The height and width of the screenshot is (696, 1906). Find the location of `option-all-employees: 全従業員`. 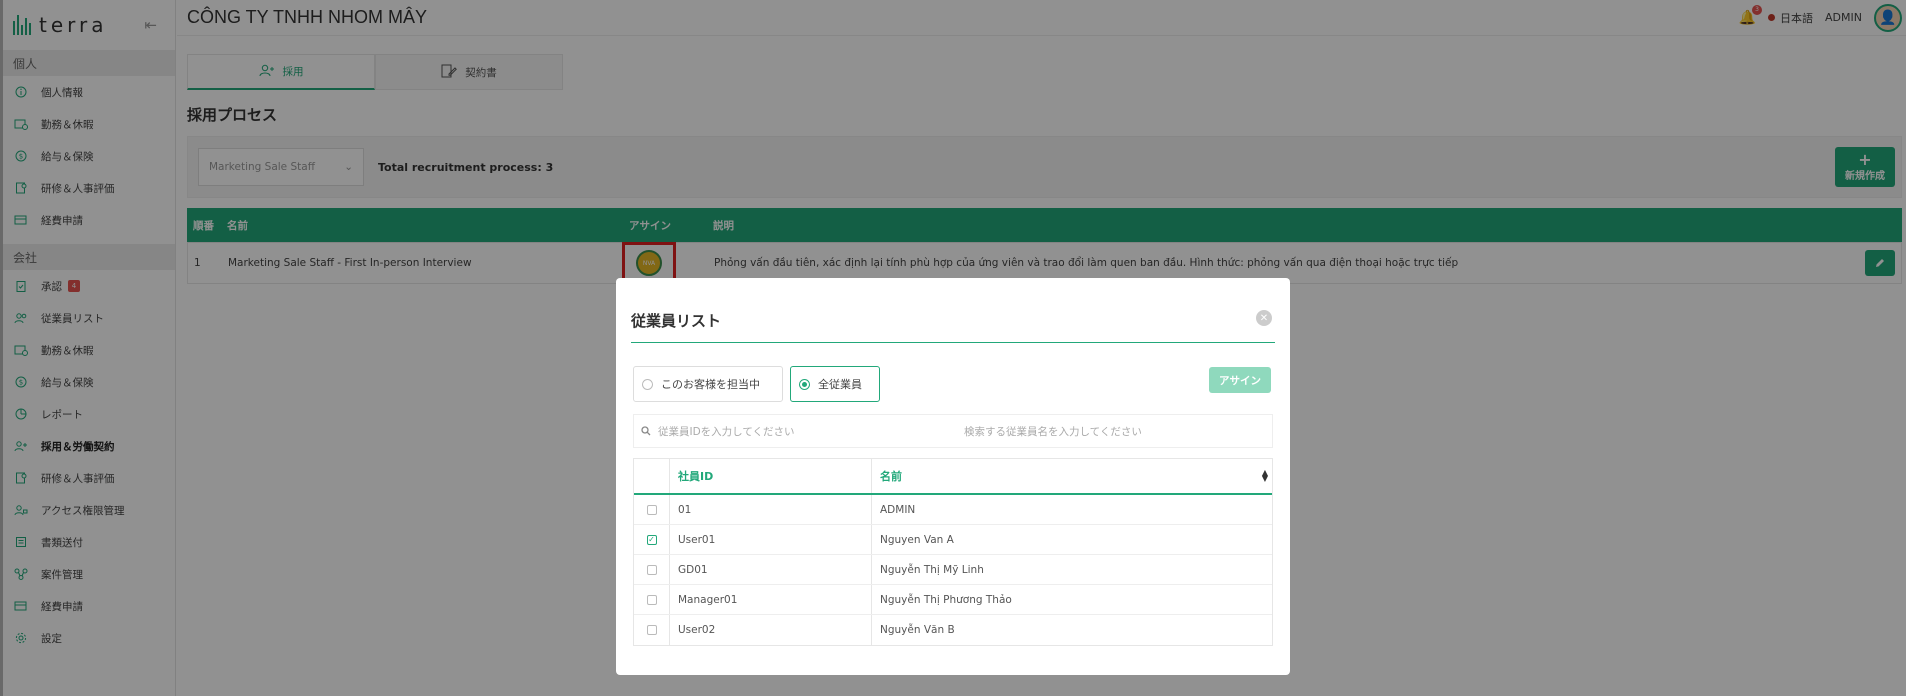

option-all-employees: 全従業員 is located at coordinates (835, 384).